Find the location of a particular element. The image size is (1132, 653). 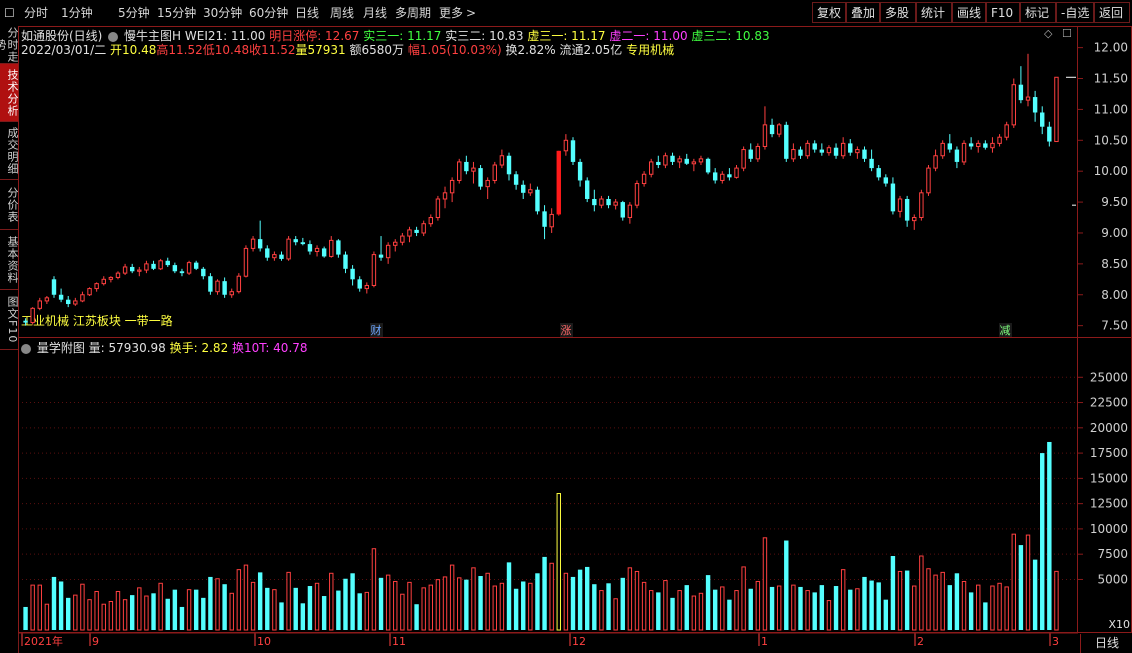

price-axis-label: 7.50 is located at coordinates (1114, 326).